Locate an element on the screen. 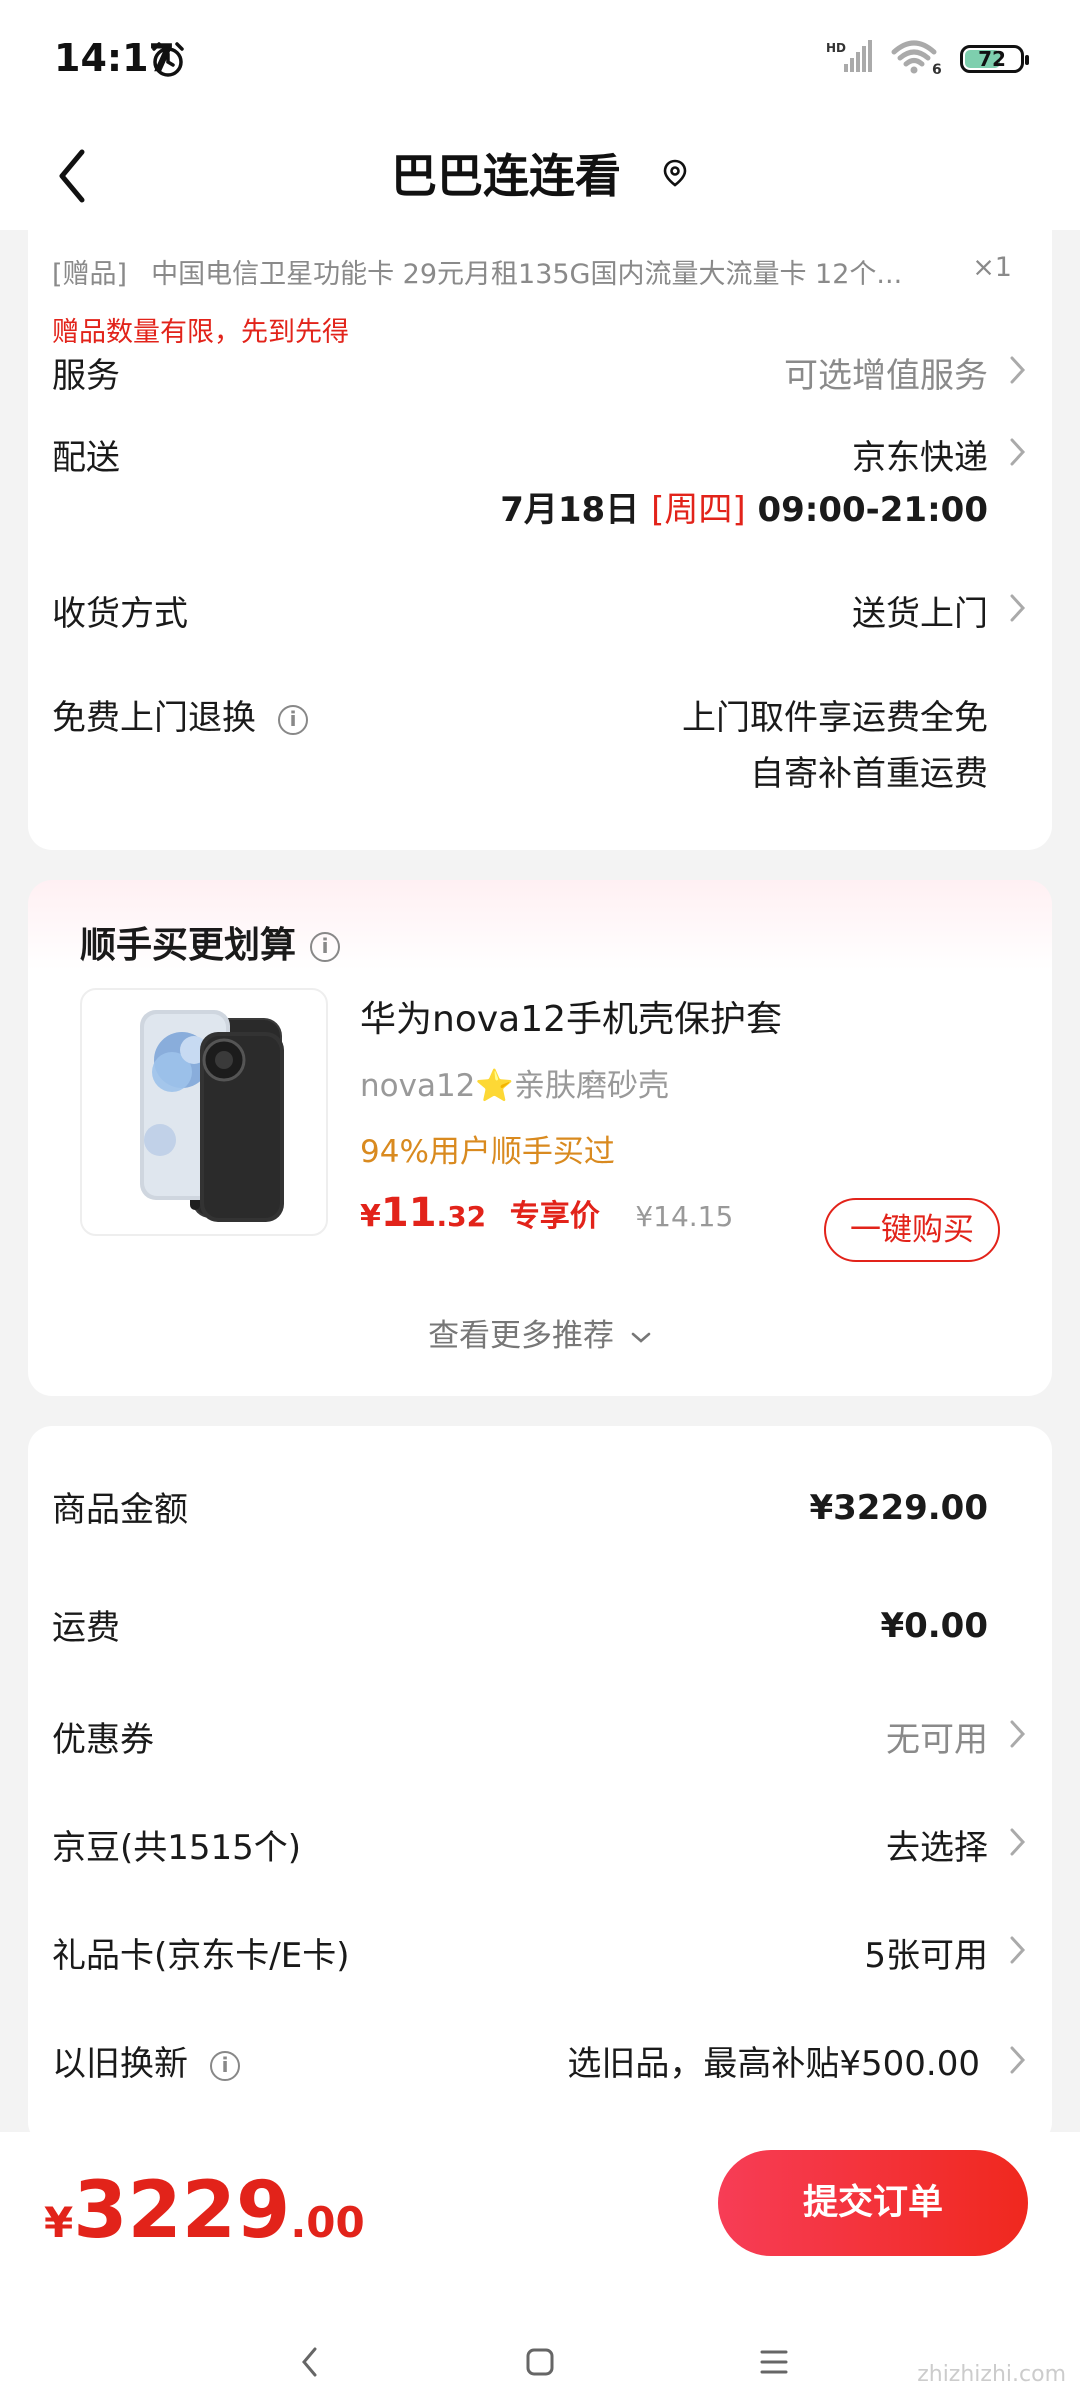 The width and height of the screenshot is (1080, 2400). tradein-label: 以旧换新 i is located at coordinates (146, 2060).